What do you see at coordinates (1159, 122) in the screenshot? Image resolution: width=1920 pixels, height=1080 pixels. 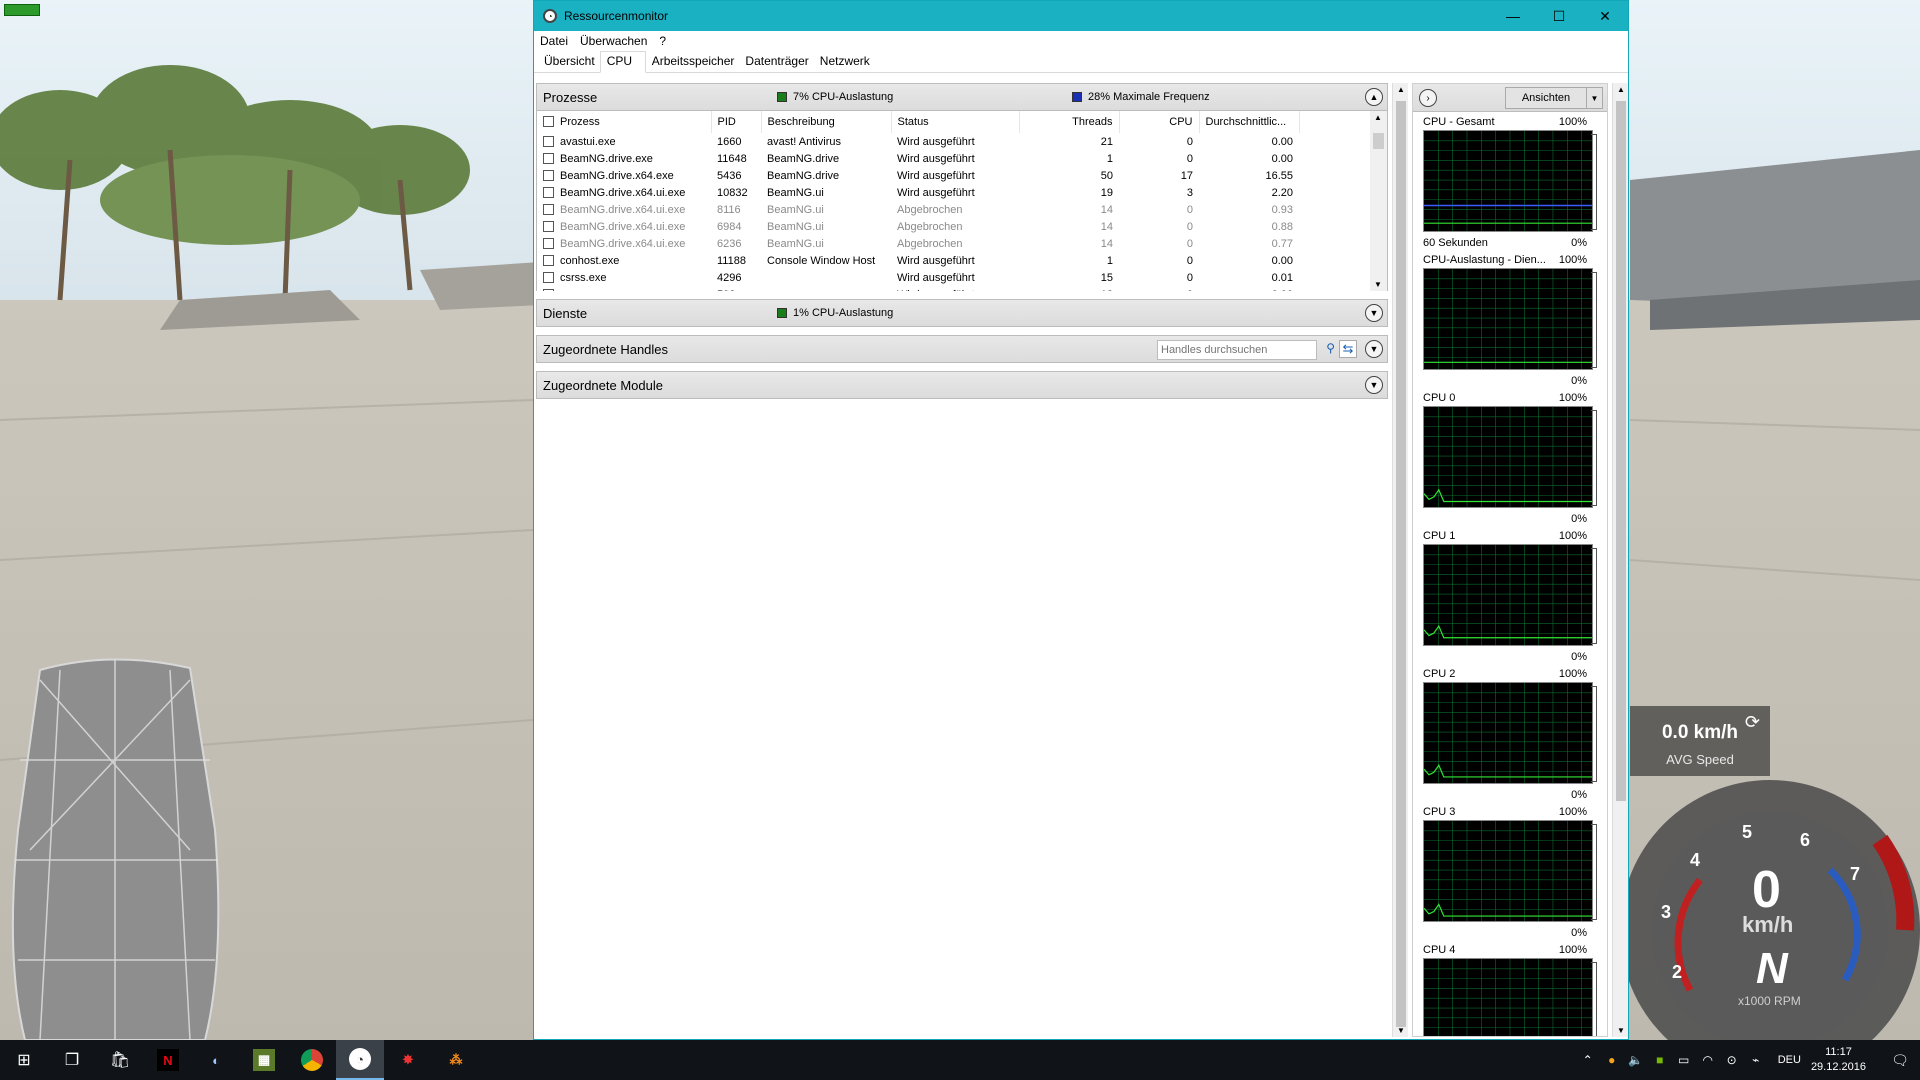 I see `column-cpu: CPU` at bounding box center [1159, 122].